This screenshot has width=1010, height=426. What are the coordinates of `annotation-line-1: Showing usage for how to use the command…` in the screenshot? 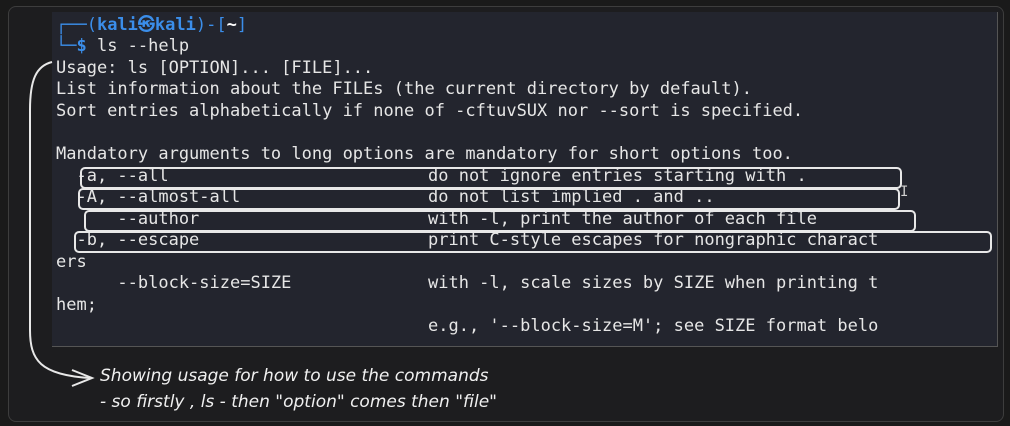 It's located at (294, 376).